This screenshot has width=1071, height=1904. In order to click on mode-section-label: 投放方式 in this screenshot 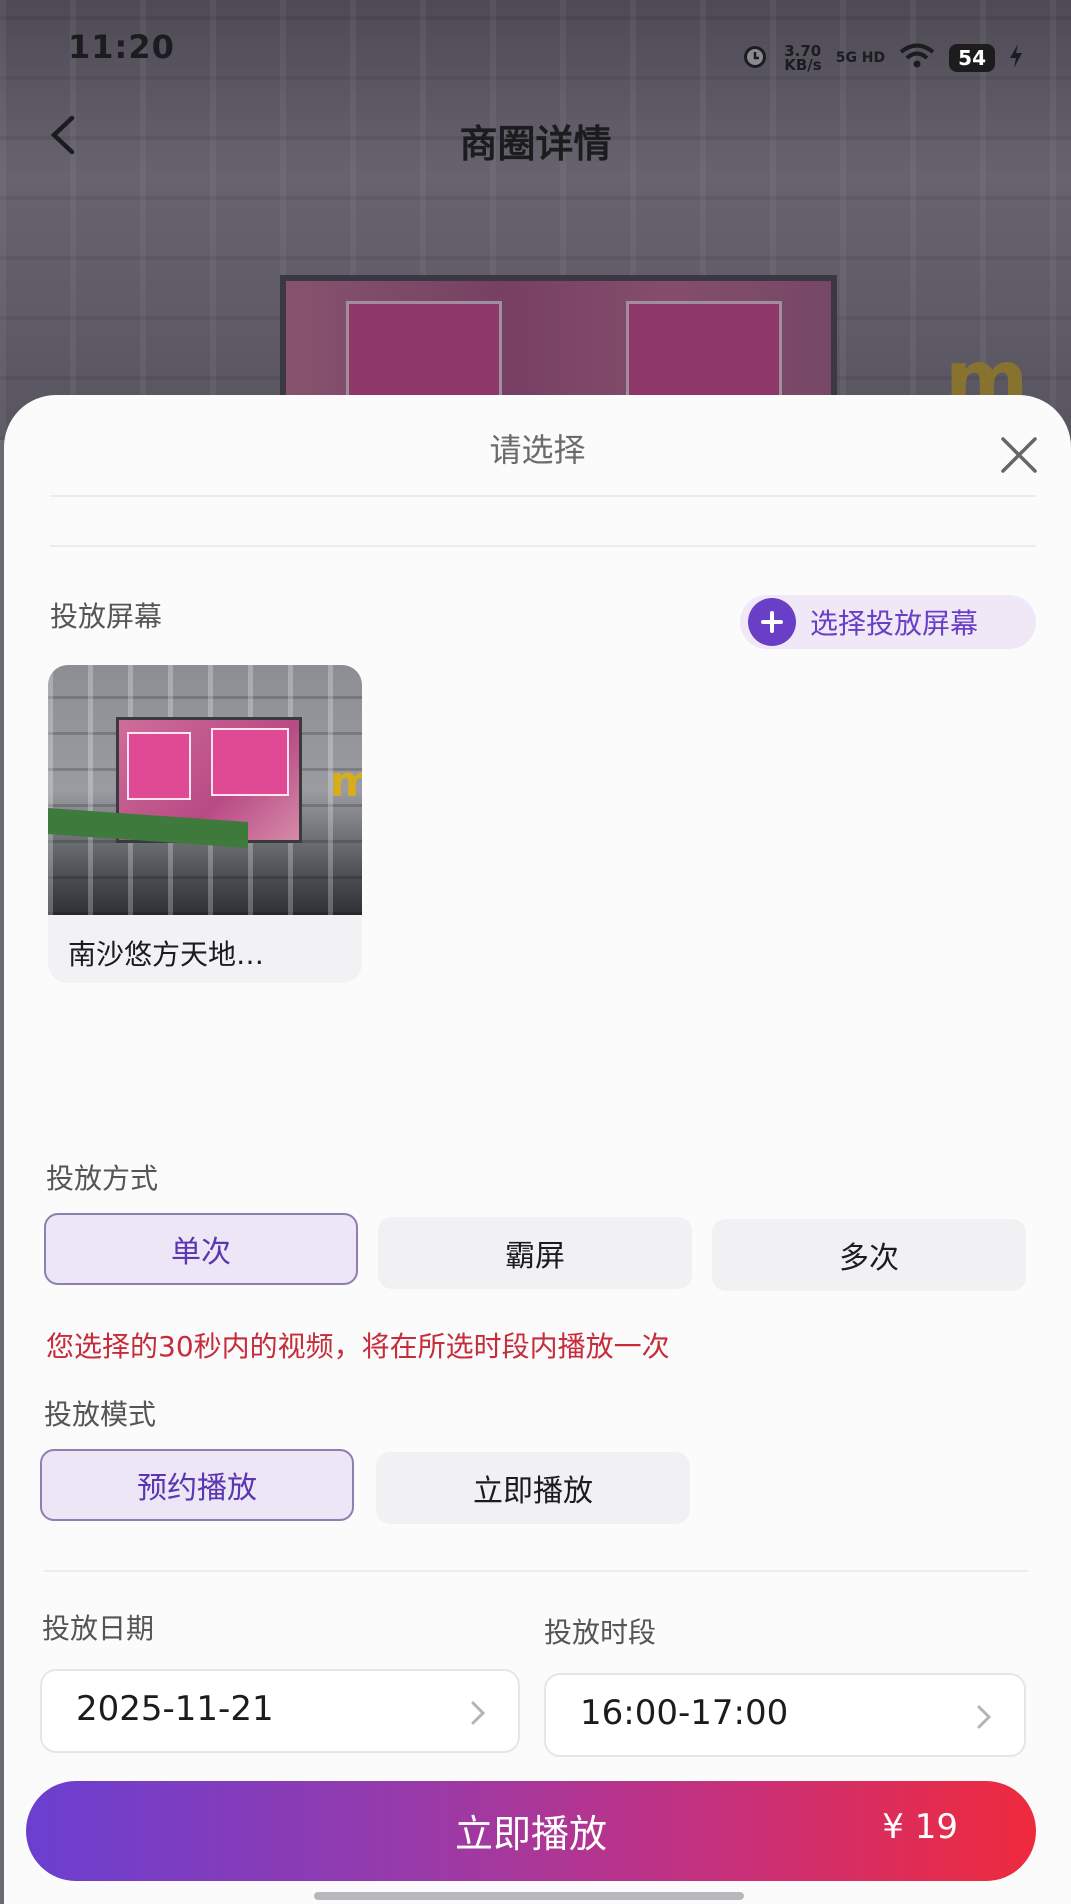, I will do `click(102, 1178)`.